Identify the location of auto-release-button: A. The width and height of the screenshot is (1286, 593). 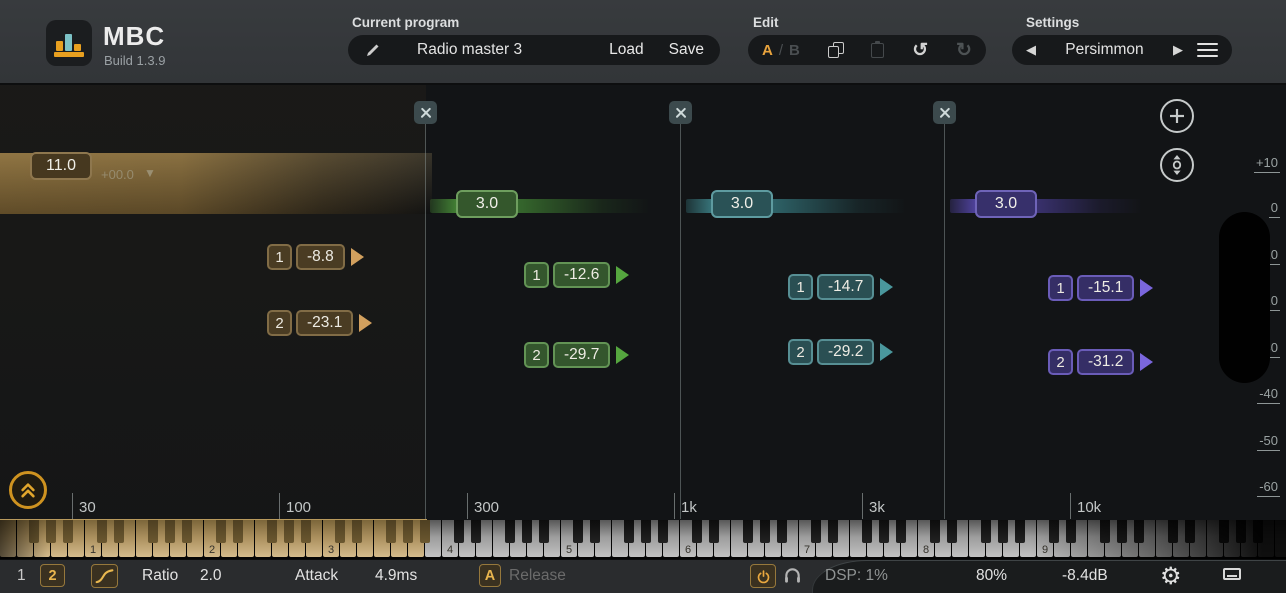
(490, 575).